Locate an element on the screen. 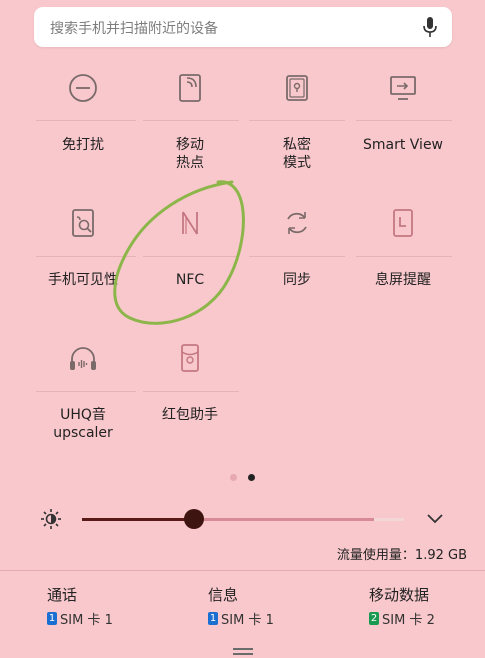 The width and height of the screenshot is (485, 658). tile-always-on-display is located at coordinates (403, 223).